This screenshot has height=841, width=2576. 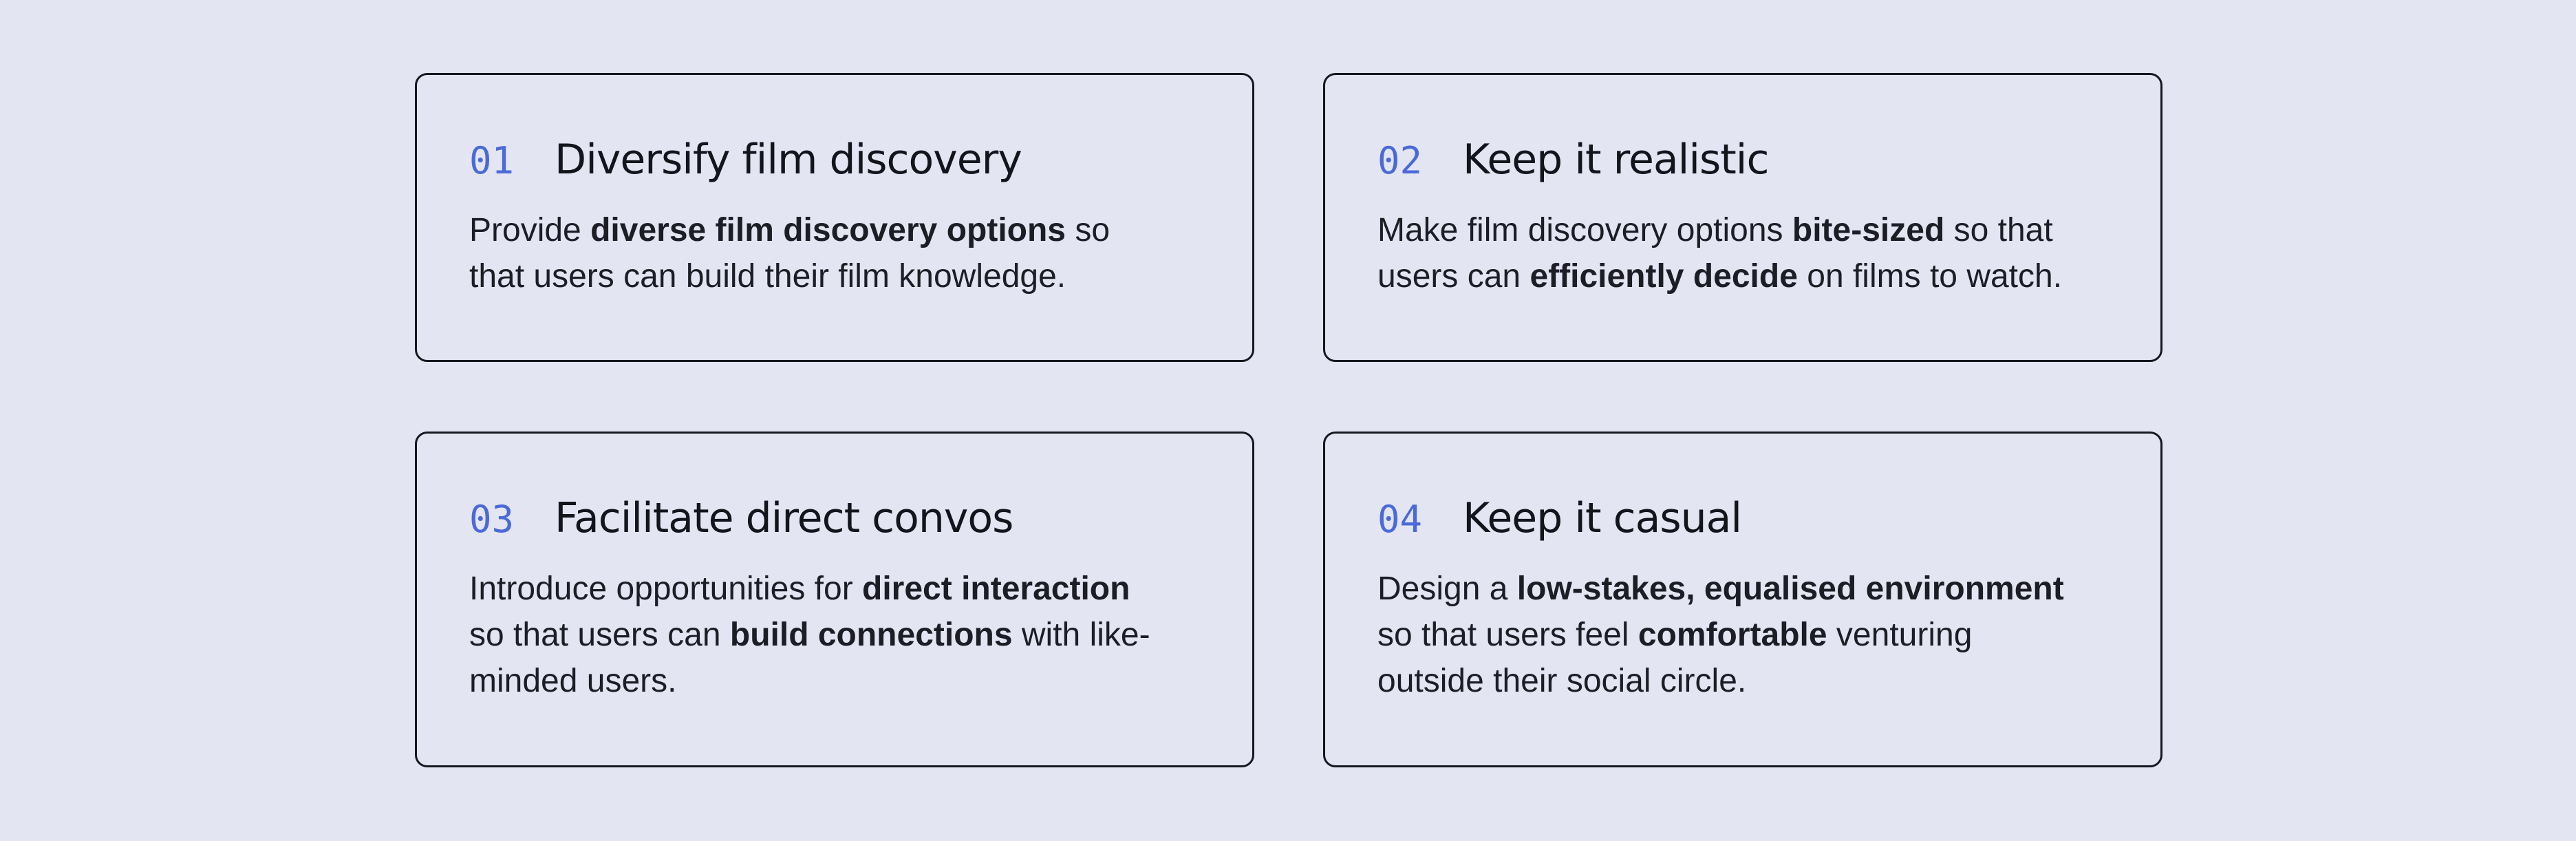 What do you see at coordinates (1603, 518) in the screenshot?
I see `card-title: Keep it casual` at bounding box center [1603, 518].